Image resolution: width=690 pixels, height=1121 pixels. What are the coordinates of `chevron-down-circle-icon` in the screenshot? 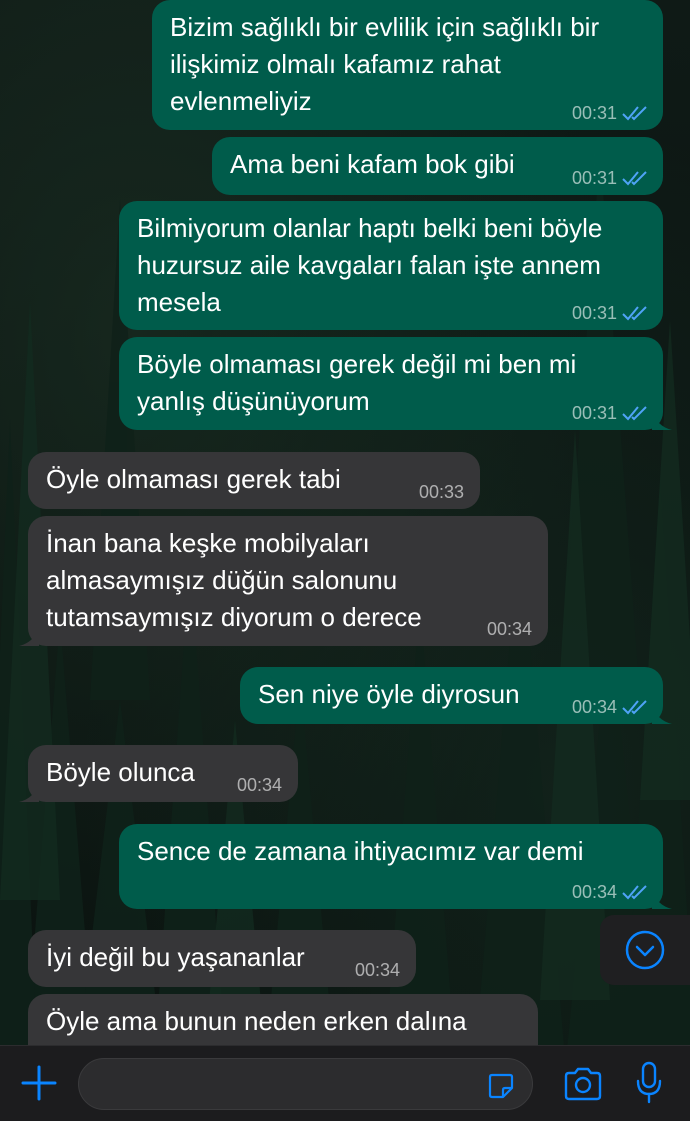 It's located at (645, 950).